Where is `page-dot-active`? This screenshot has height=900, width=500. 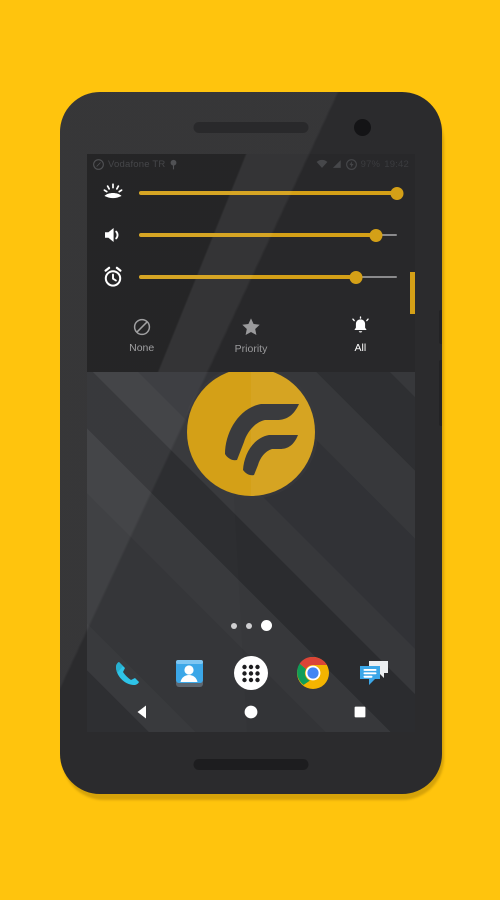
page-dot-active is located at coordinates (266, 625).